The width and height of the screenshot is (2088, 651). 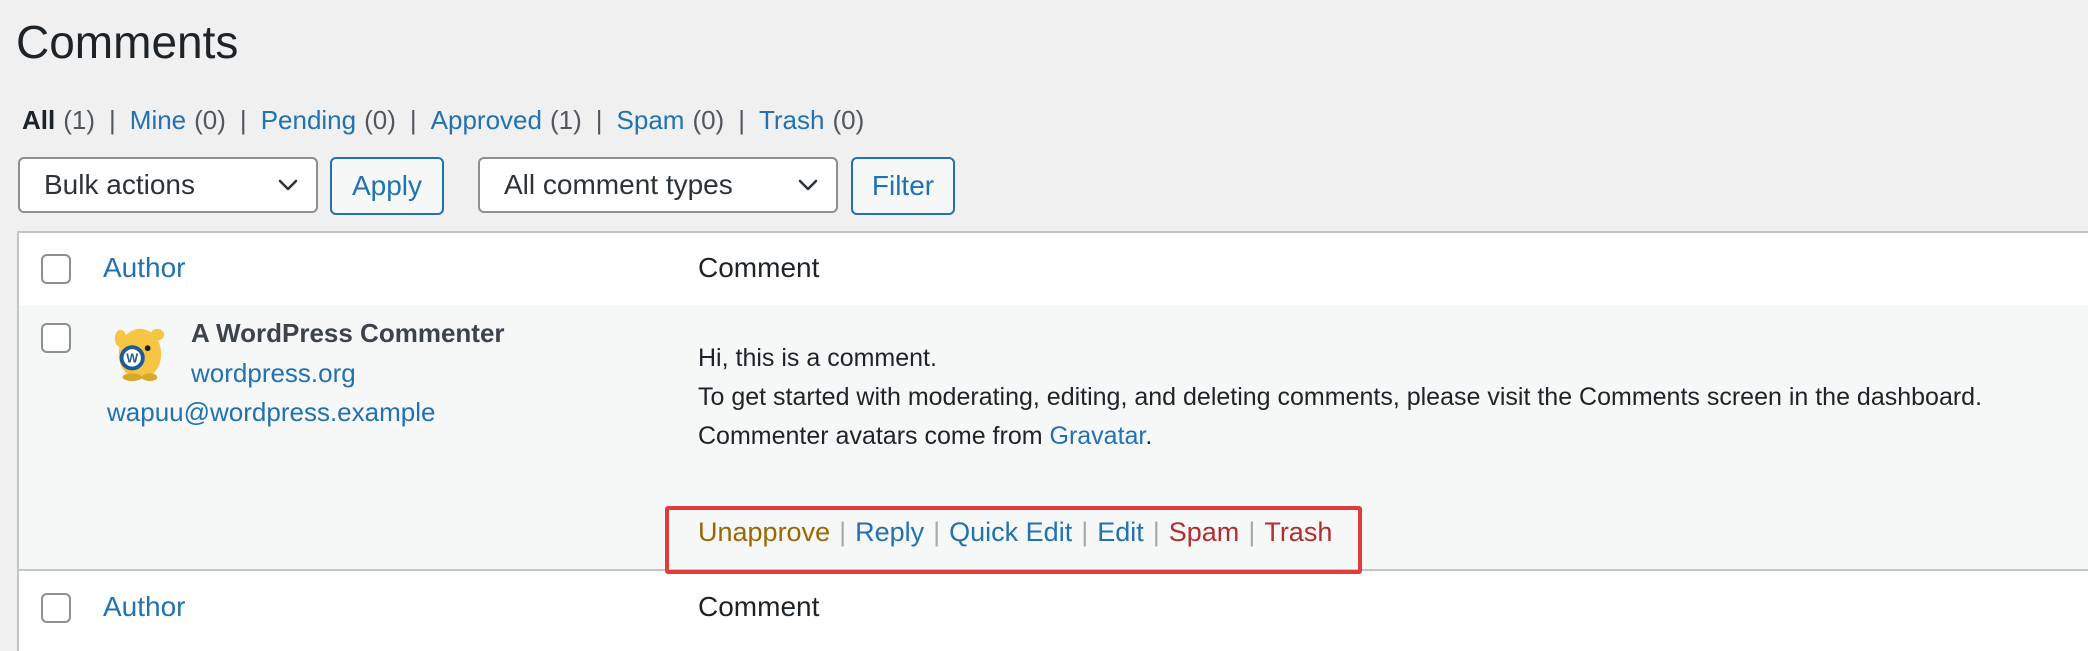 What do you see at coordinates (58, 120) in the screenshot?
I see `filter-all: All (1)` at bounding box center [58, 120].